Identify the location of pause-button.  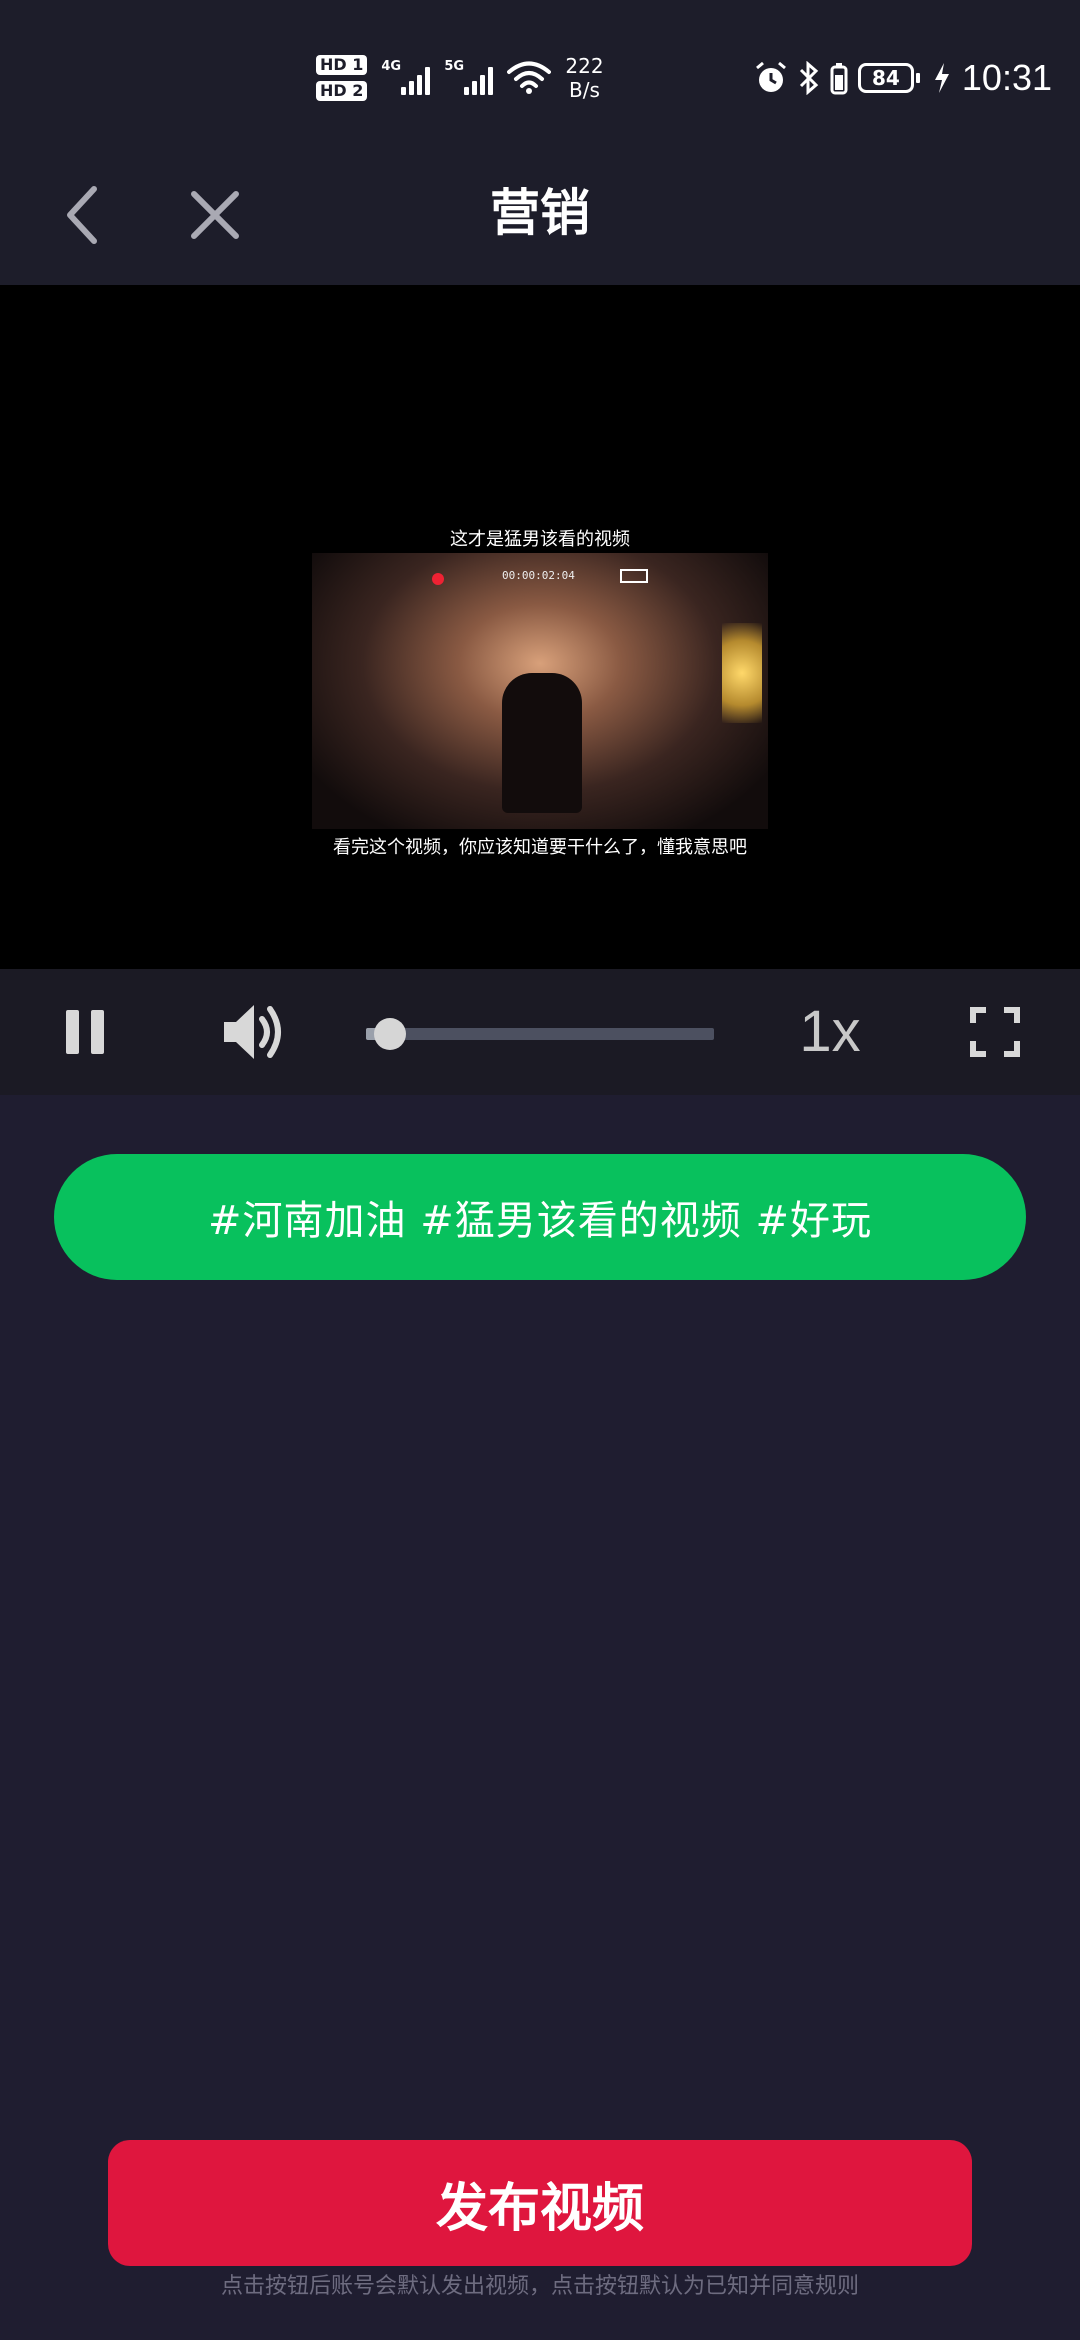
(85, 1032).